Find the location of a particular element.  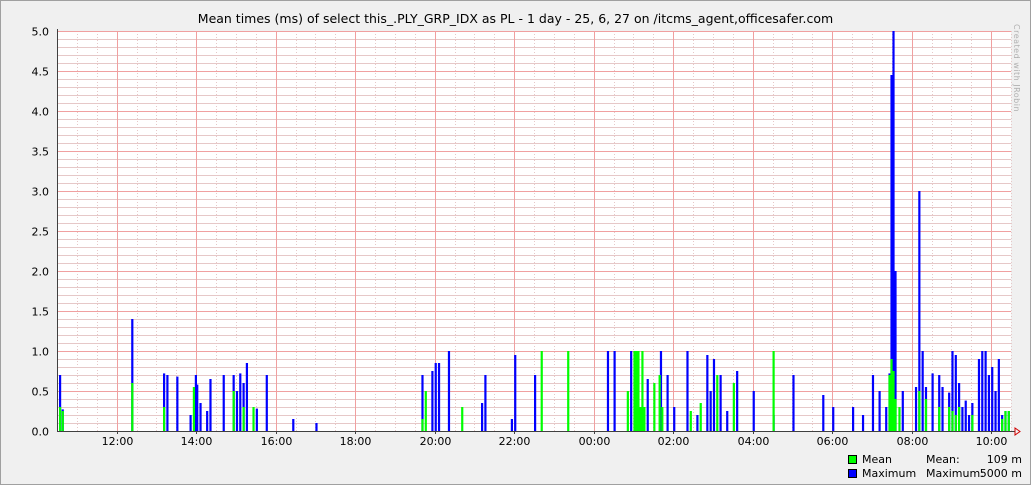

x-tick-label: 18:00 is located at coordinates (356, 441).